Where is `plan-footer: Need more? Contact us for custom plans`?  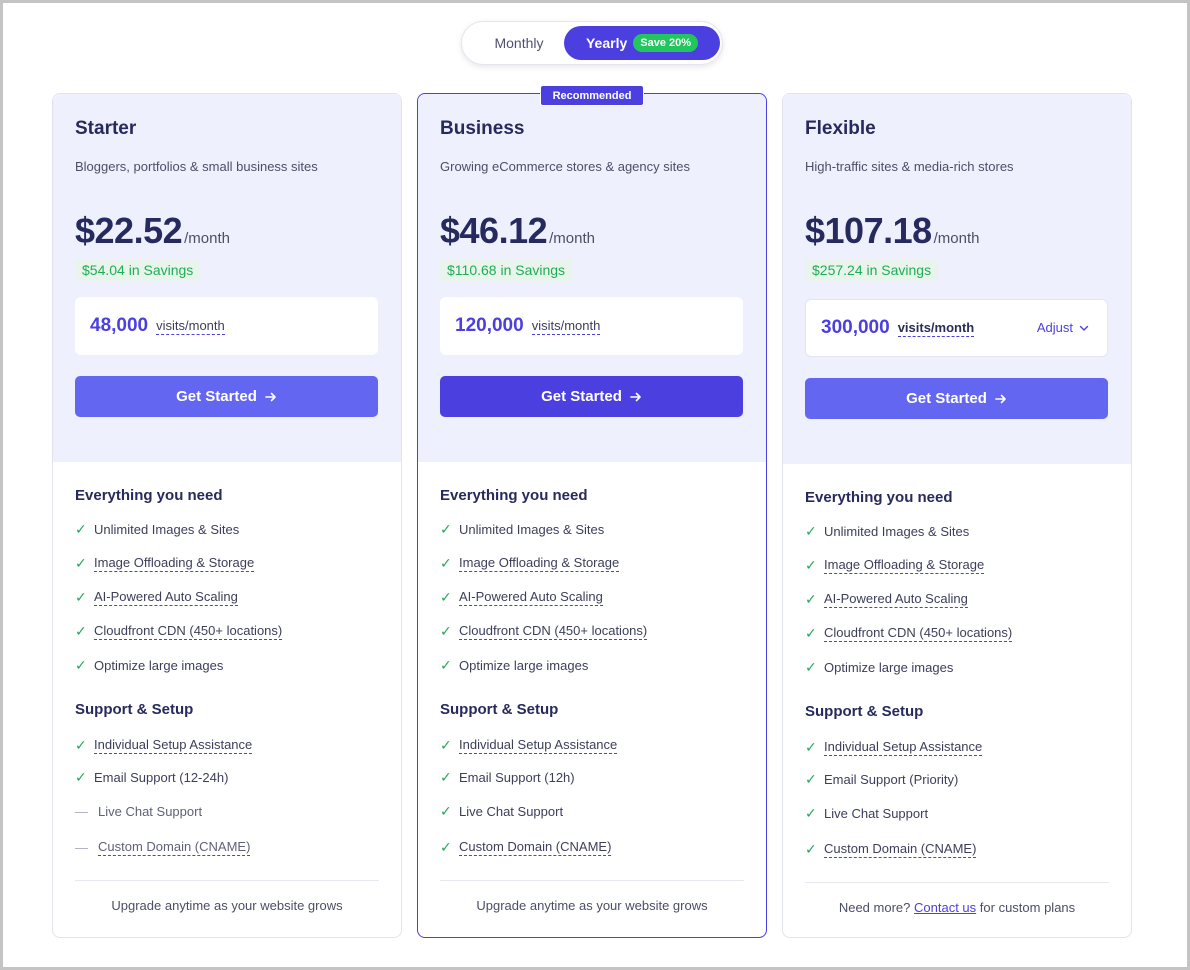
plan-footer: Need more? Contact us for custom plans is located at coordinates (957, 907).